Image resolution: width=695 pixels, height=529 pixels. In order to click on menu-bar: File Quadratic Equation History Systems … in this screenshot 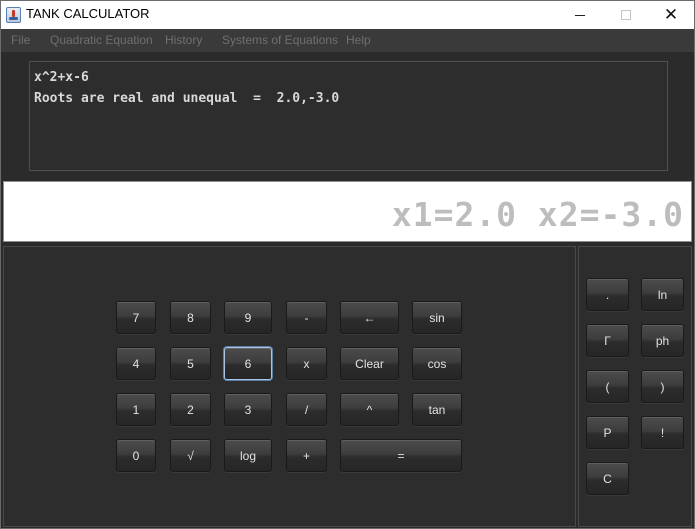, I will do `click(347, 41)`.